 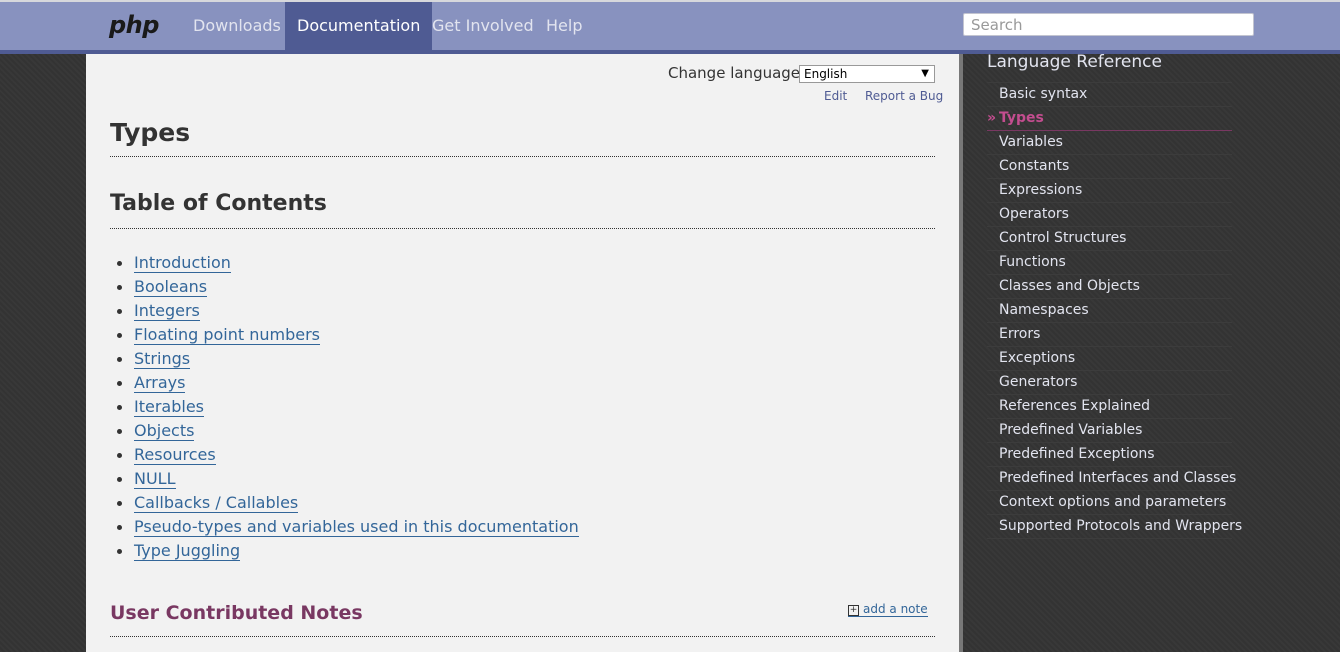 I want to click on toc-item: Callbacks / Callables, so click(x=522, y=505).